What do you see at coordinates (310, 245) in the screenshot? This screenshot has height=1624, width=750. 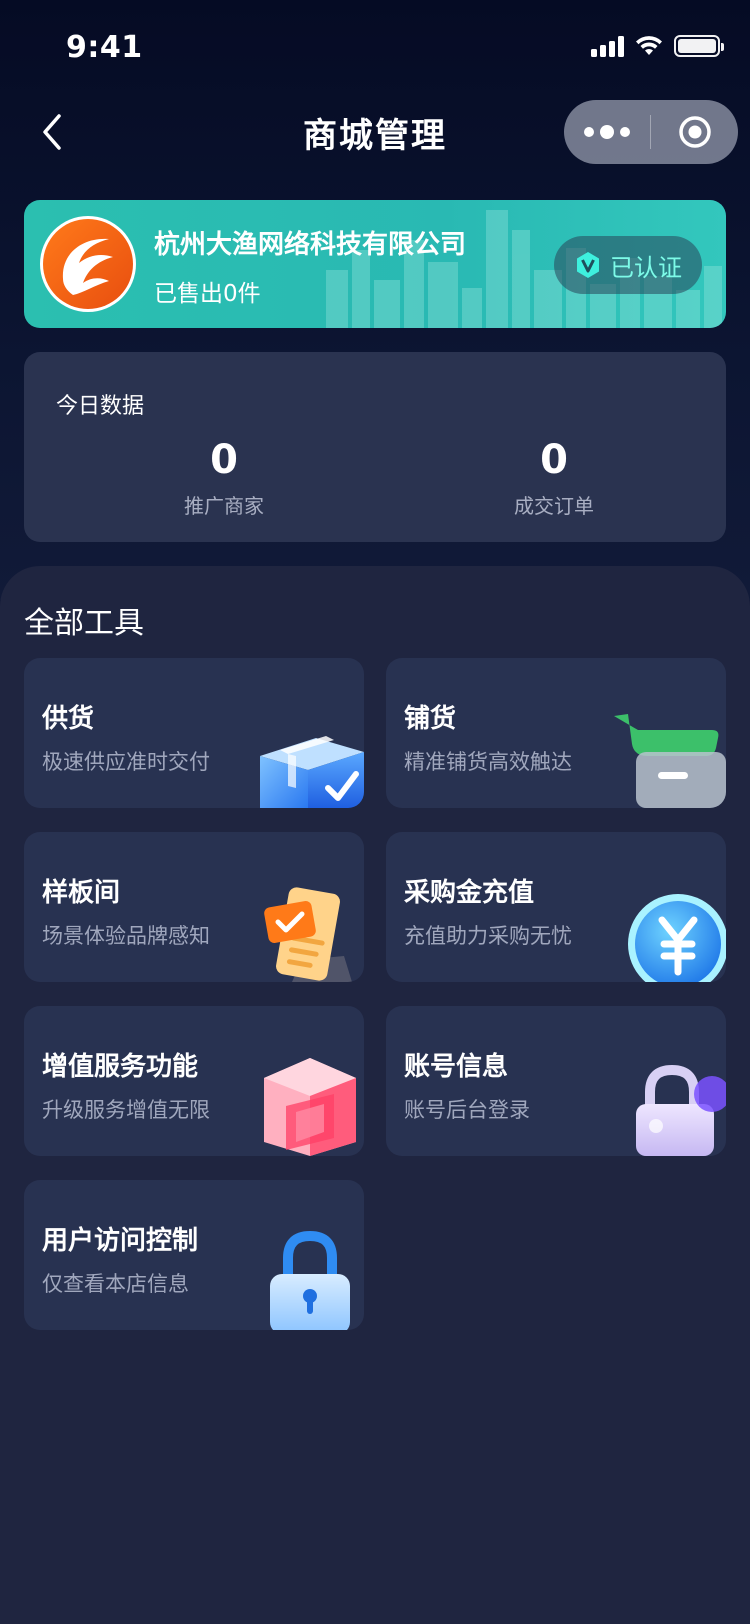 I see `company-name: 杭州大渔网络科技有限公司` at bounding box center [310, 245].